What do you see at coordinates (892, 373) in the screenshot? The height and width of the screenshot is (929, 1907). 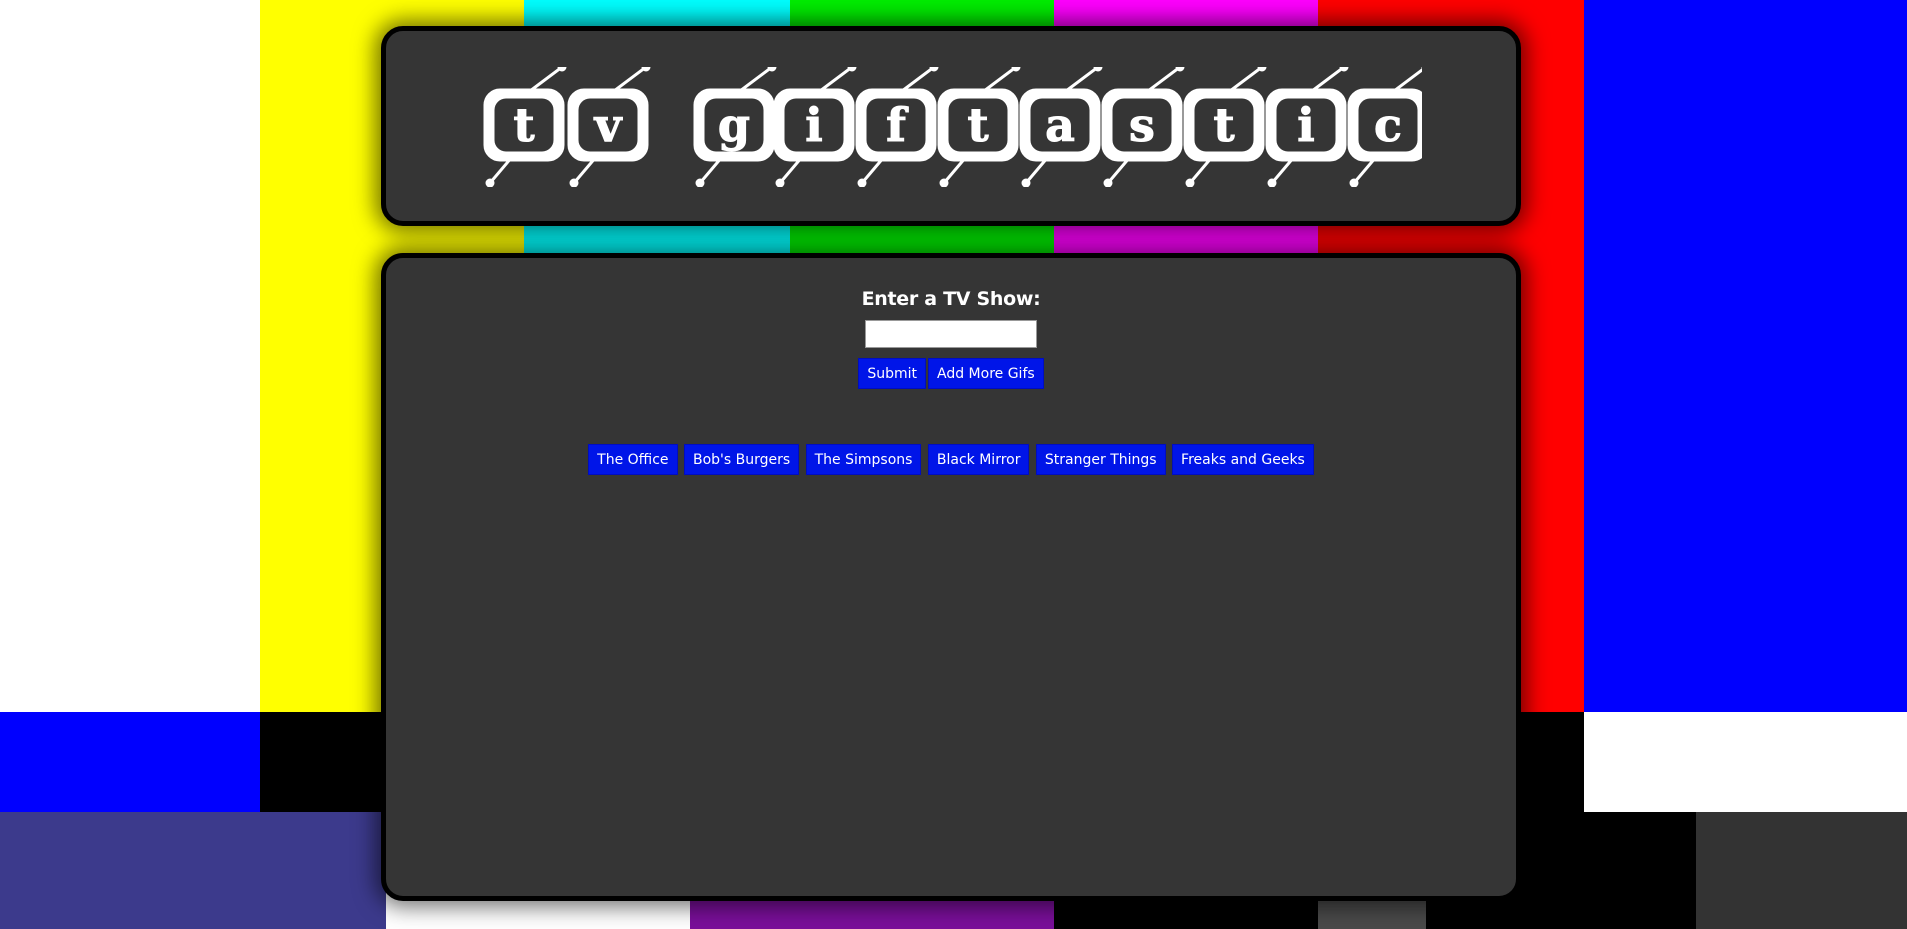 I see `submit-button: Submit` at bounding box center [892, 373].